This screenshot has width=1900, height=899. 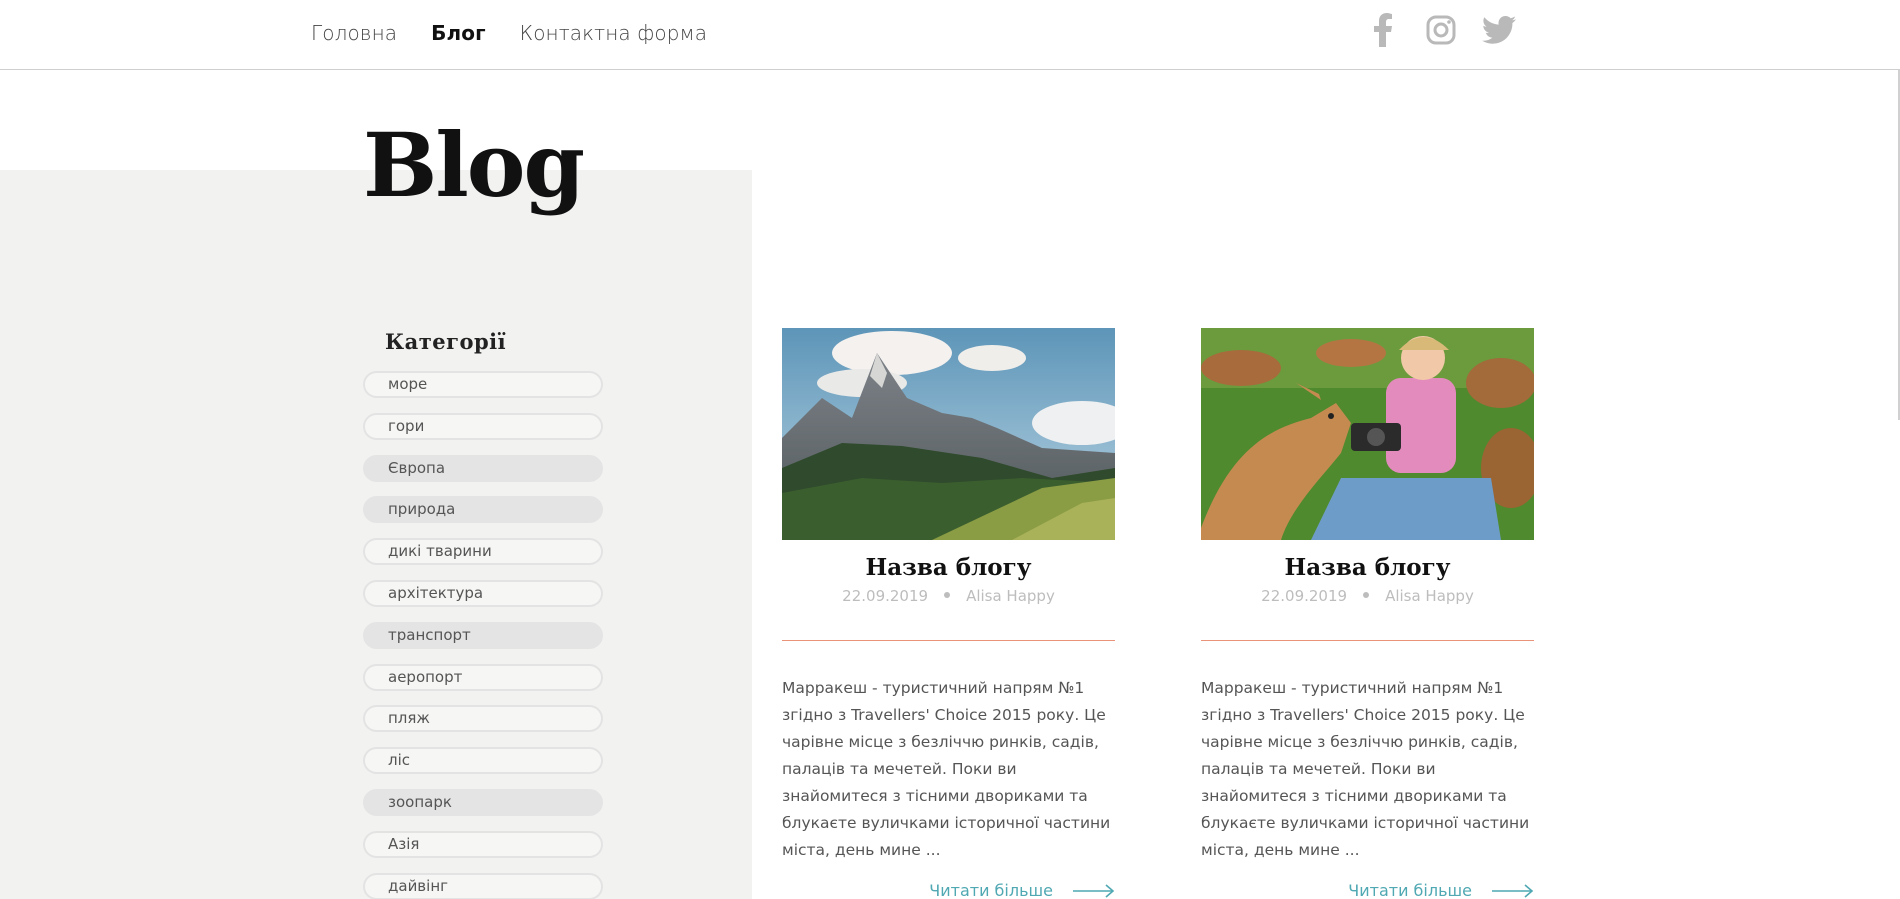 I want to click on categories-heading: Категорії, so click(x=446, y=341).